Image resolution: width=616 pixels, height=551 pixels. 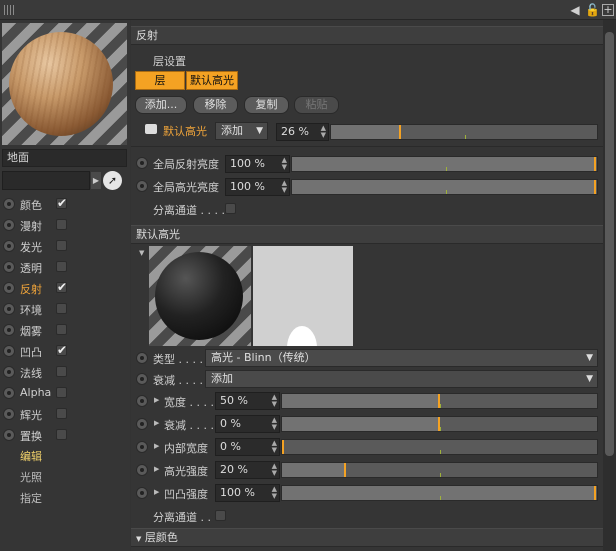 What do you see at coordinates (10, 10) in the screenshot?
I see `grip-icon` at bounding box center [10, 10].